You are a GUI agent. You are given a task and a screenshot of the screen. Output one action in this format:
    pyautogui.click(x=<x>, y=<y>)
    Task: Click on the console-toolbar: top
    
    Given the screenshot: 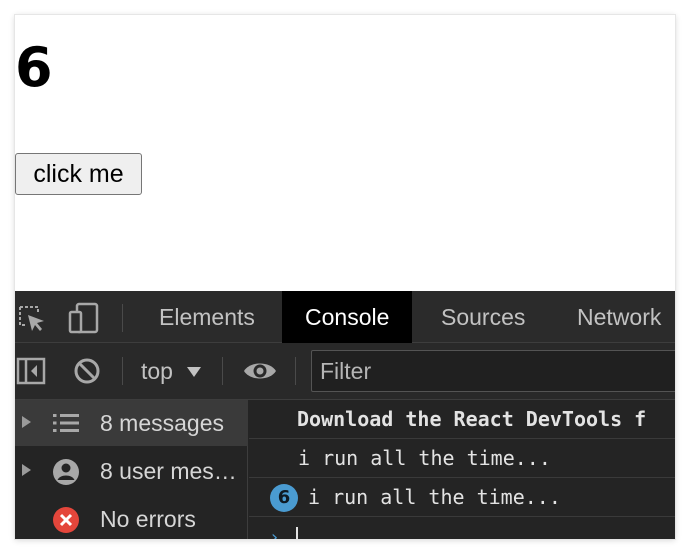 What is the action you would take?
    pyautogui.click(x=345, y=371)
    